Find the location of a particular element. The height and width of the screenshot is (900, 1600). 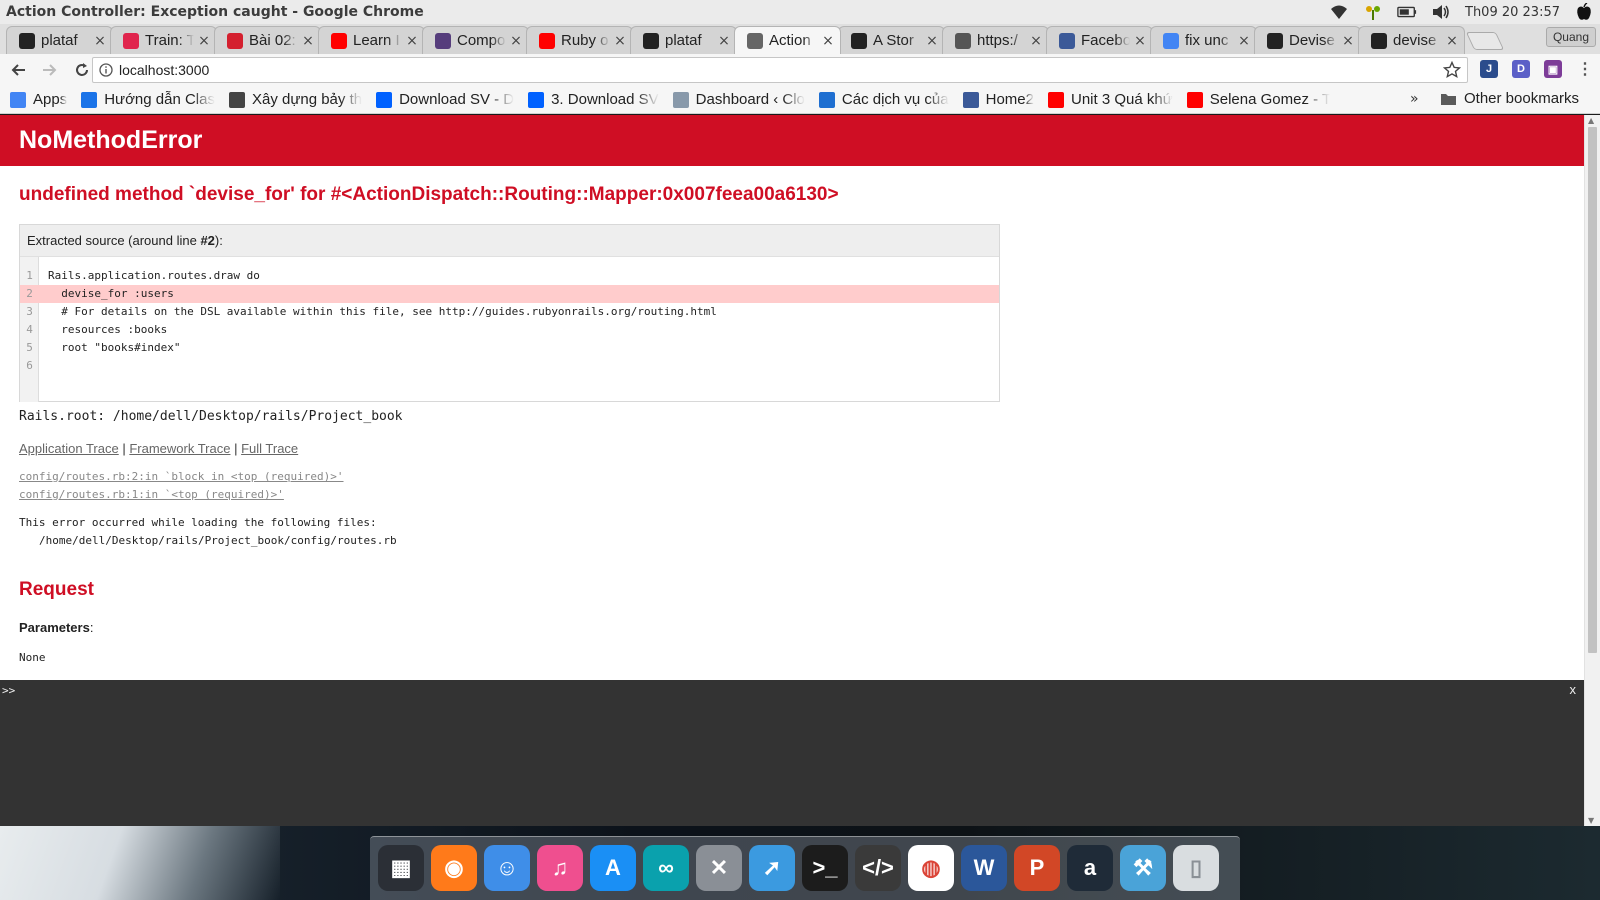

tab: A Stor × is located at coordinates (891, 40).